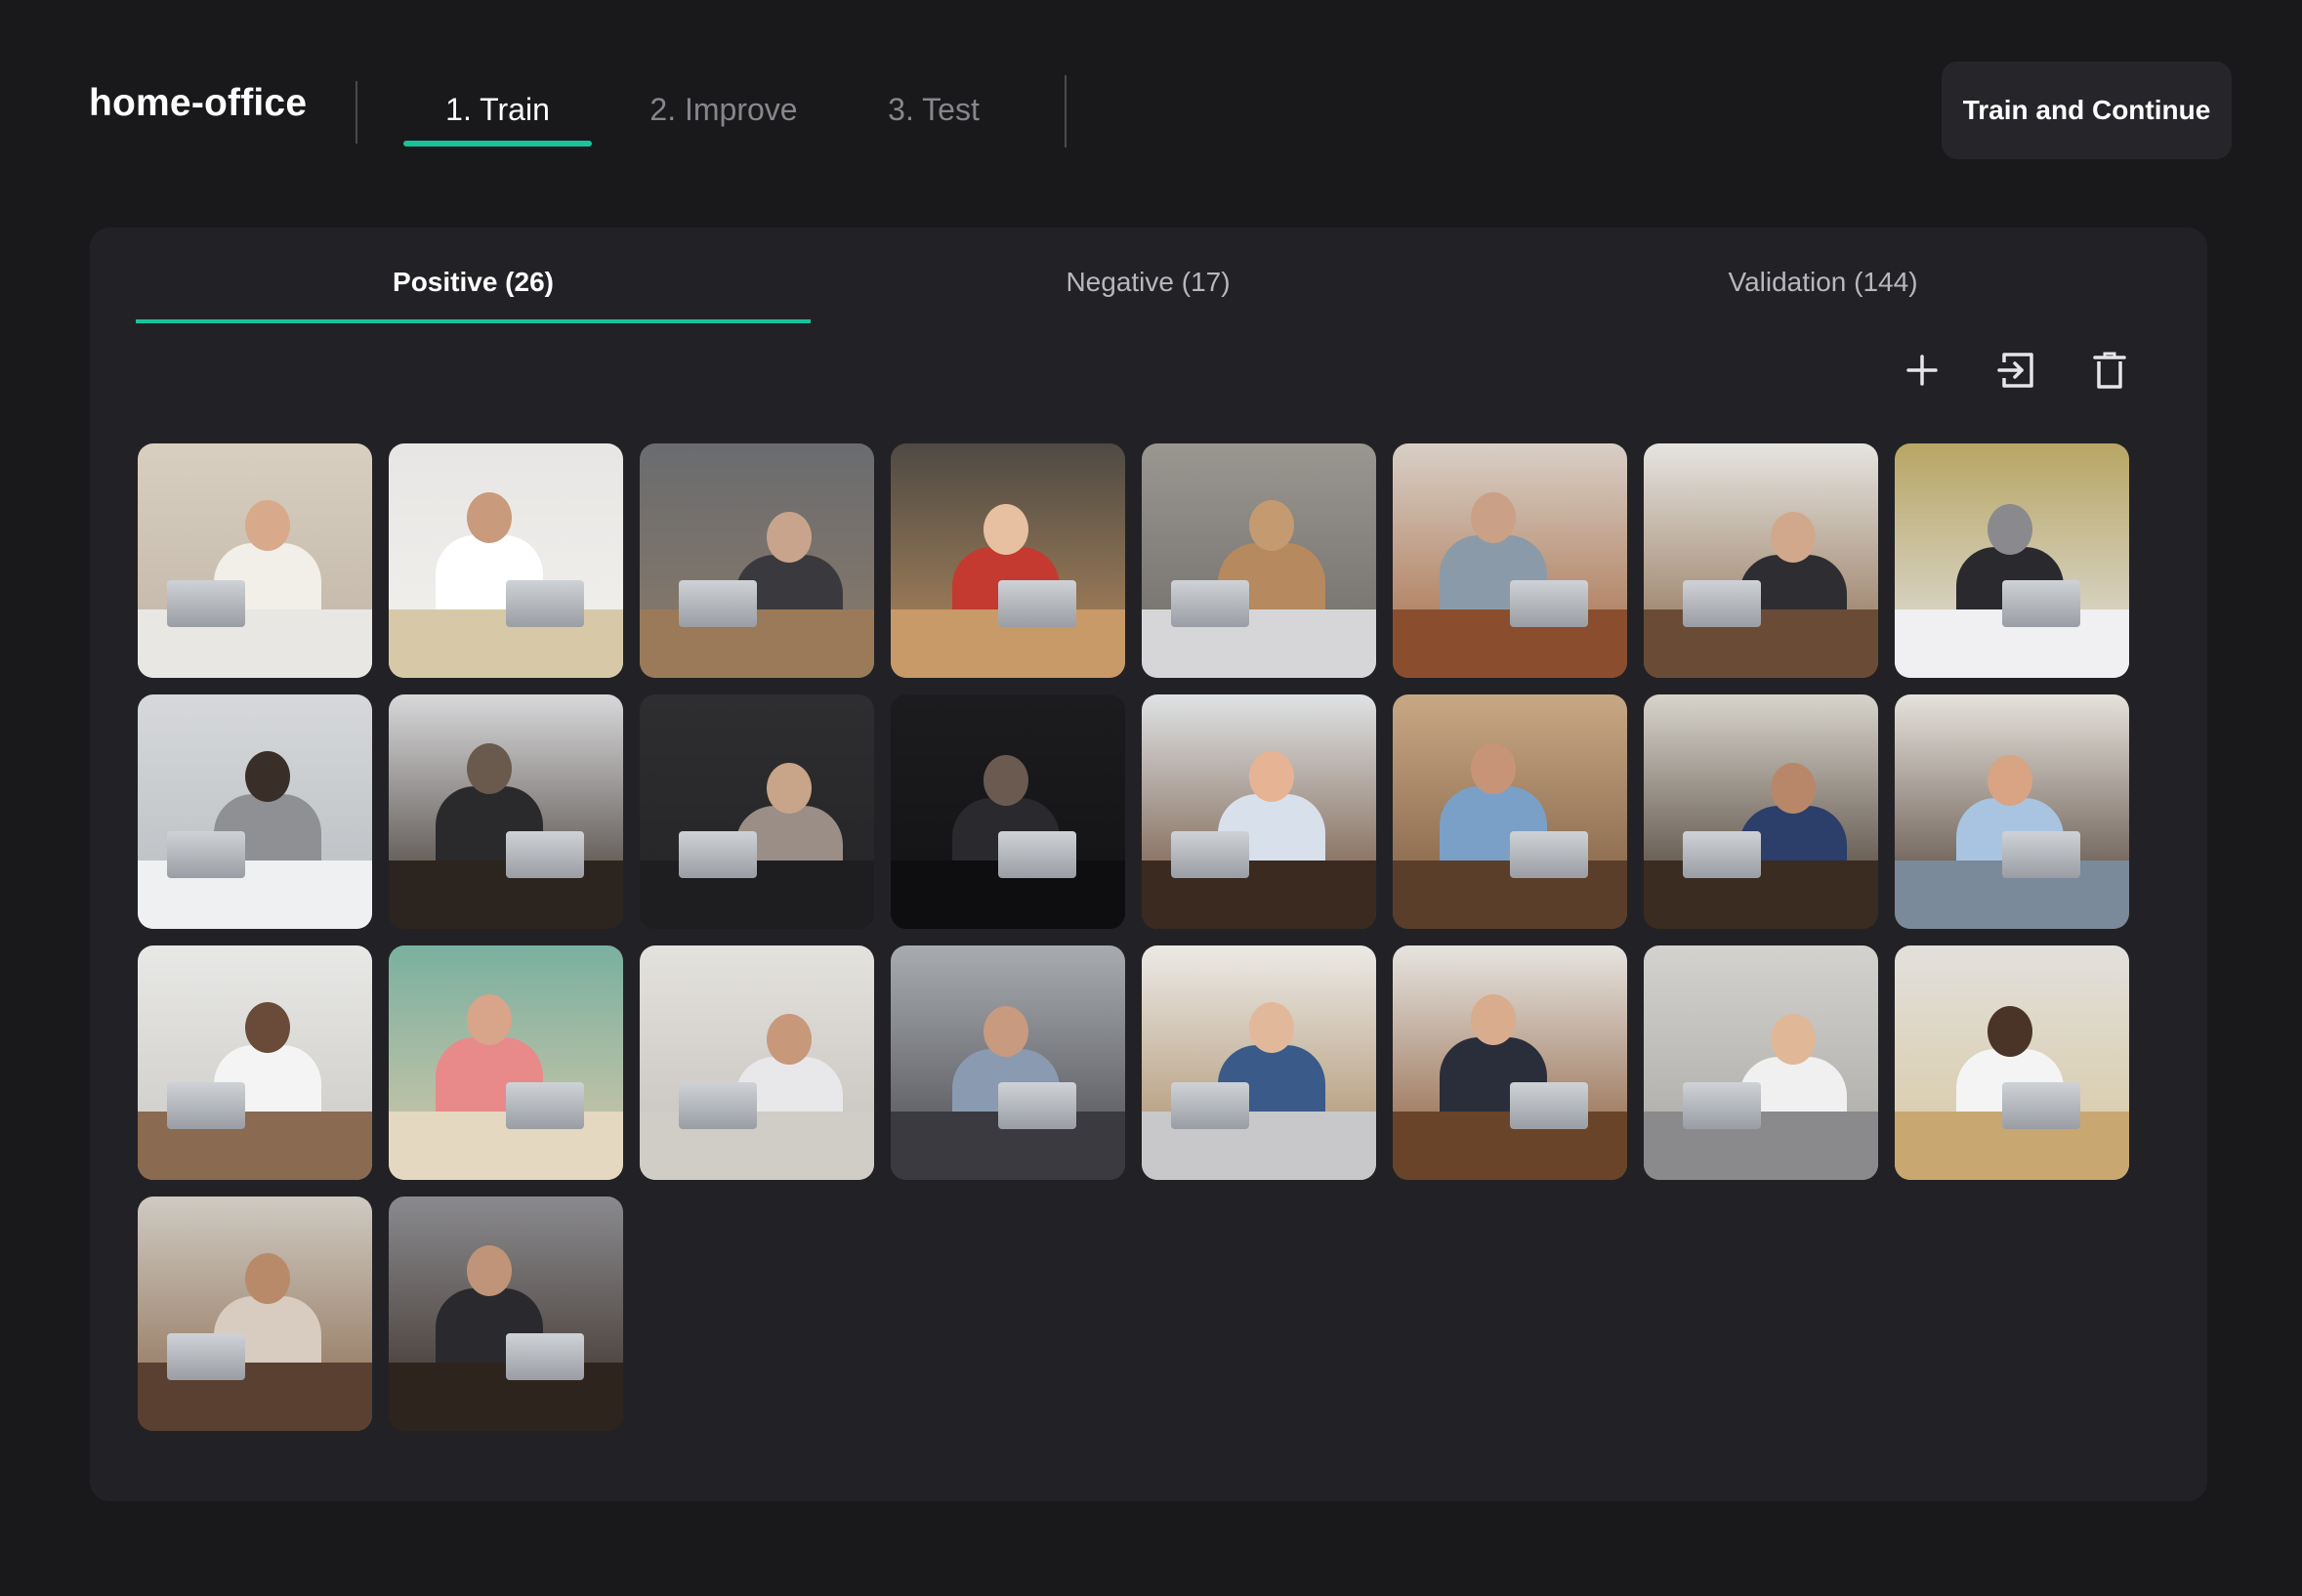 This screenshot has height=1596, width=2302. I want to click on trash-icon, so click(2109, 370).